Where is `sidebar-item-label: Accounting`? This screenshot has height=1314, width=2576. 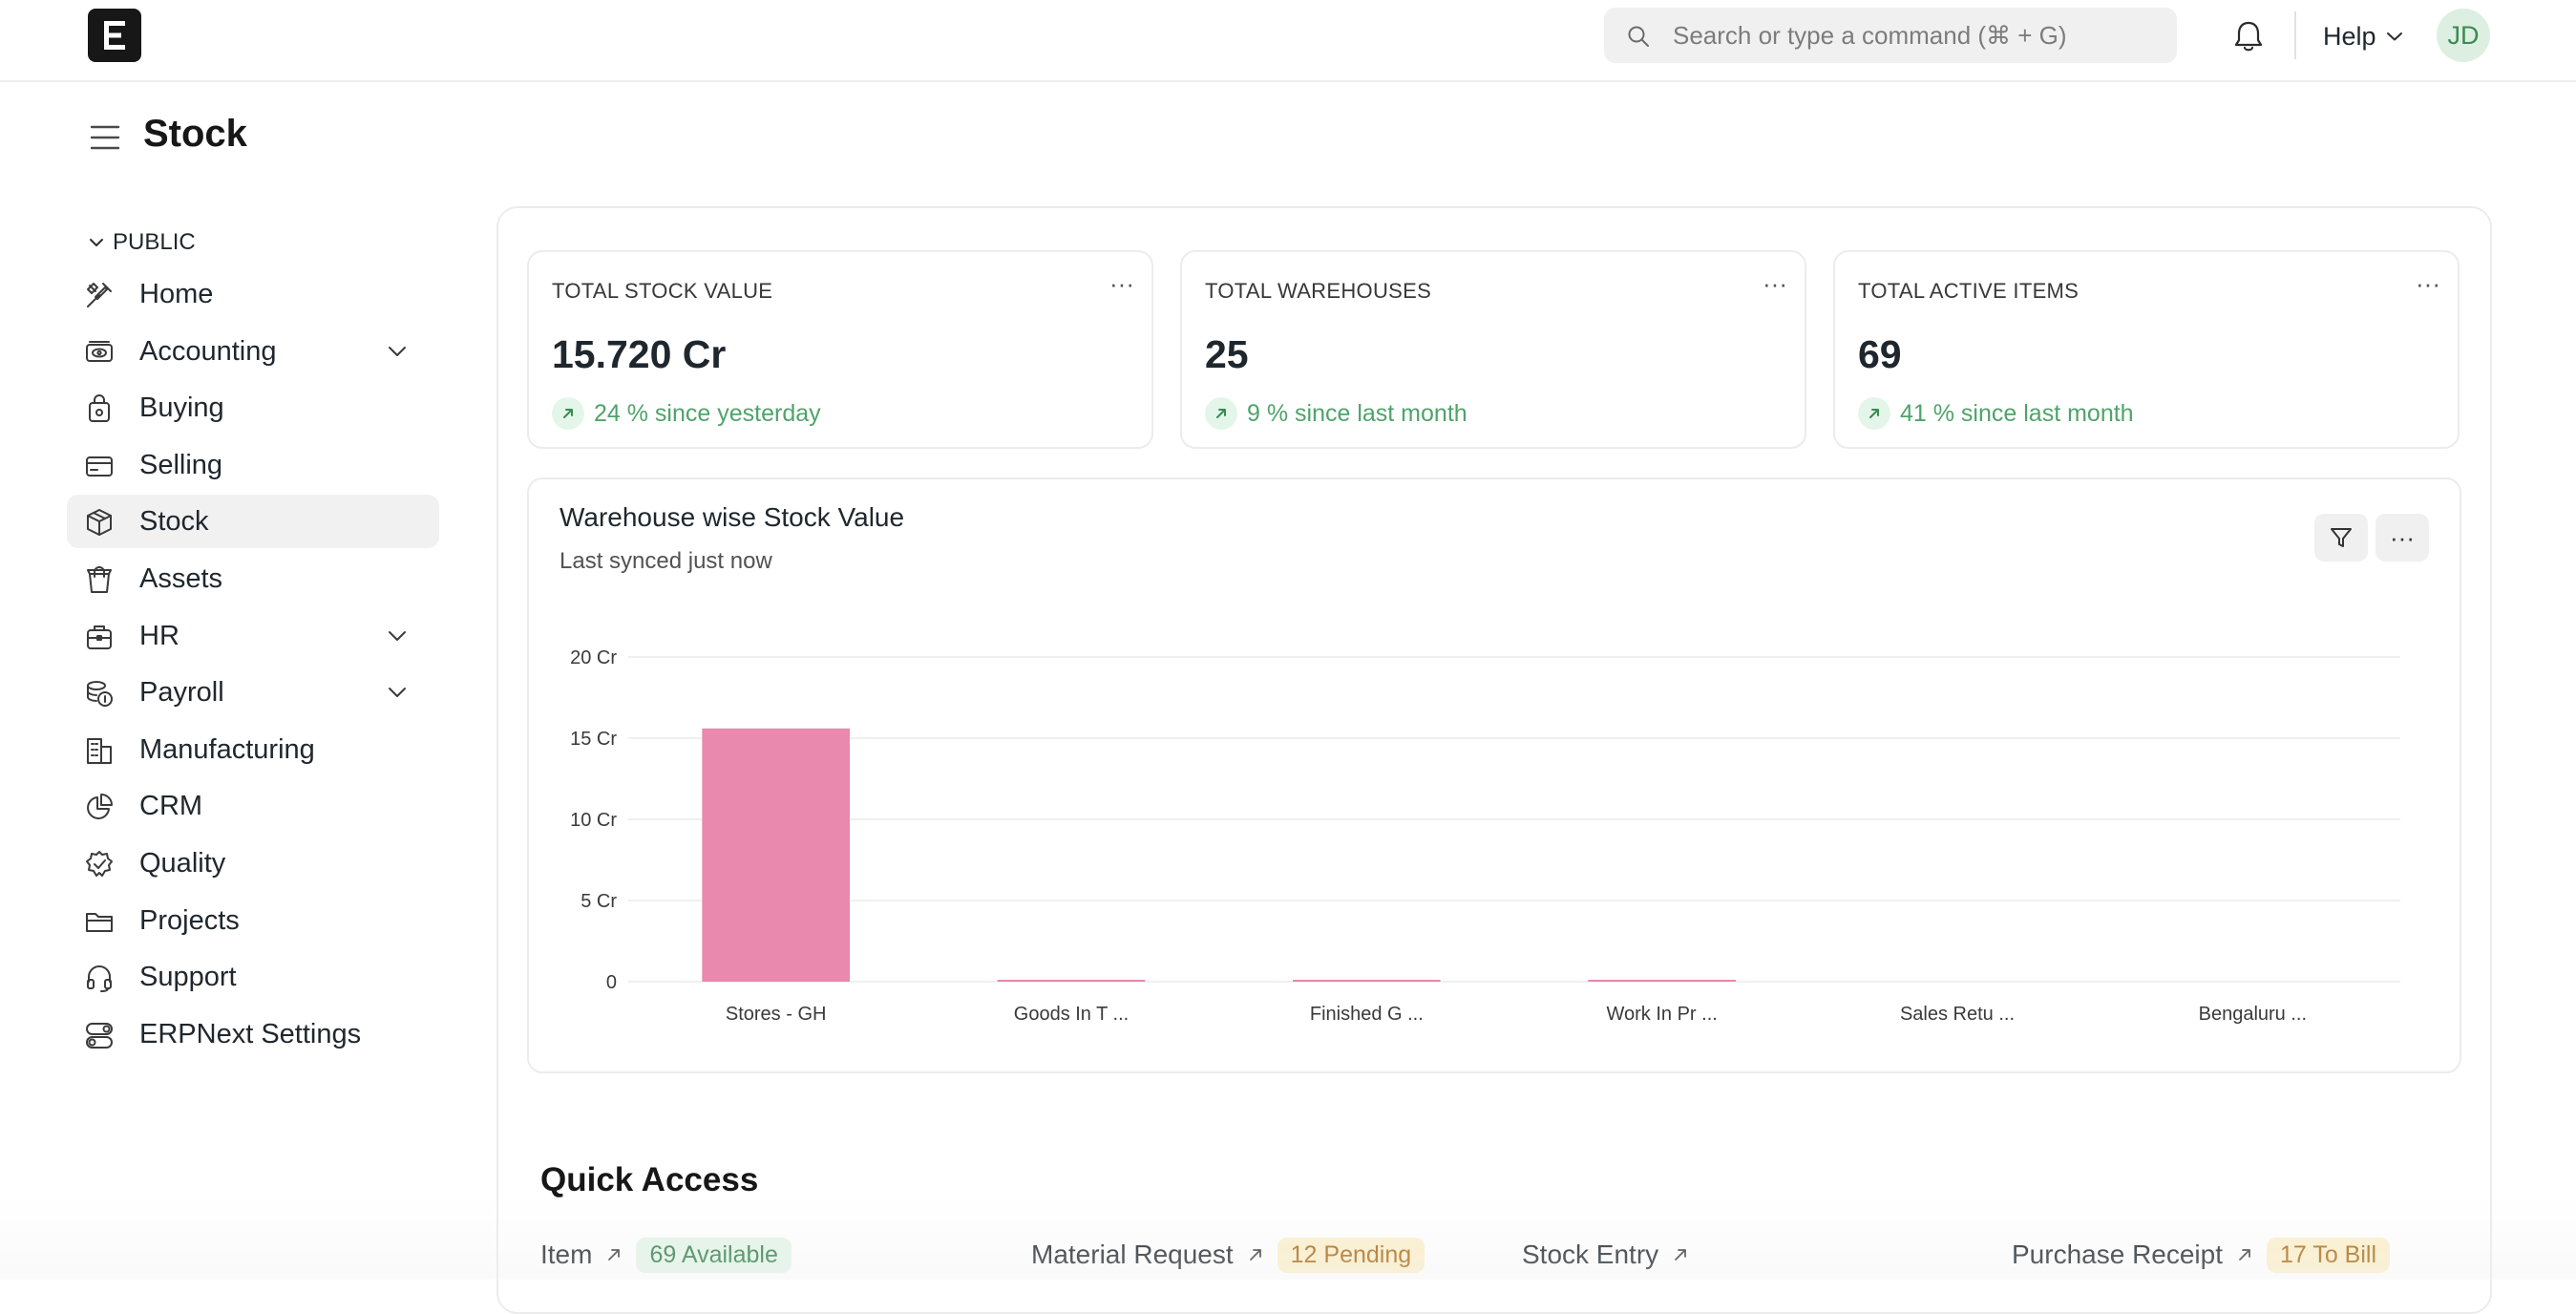 sidebar-item-label: Accounting is located at coordinates (208, 351).